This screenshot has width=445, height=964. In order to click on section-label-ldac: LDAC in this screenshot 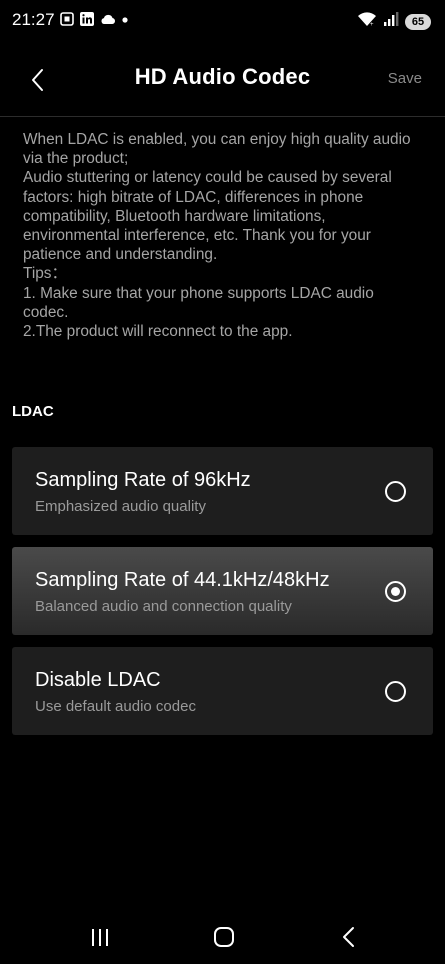, I will do `click(33, 411)`.